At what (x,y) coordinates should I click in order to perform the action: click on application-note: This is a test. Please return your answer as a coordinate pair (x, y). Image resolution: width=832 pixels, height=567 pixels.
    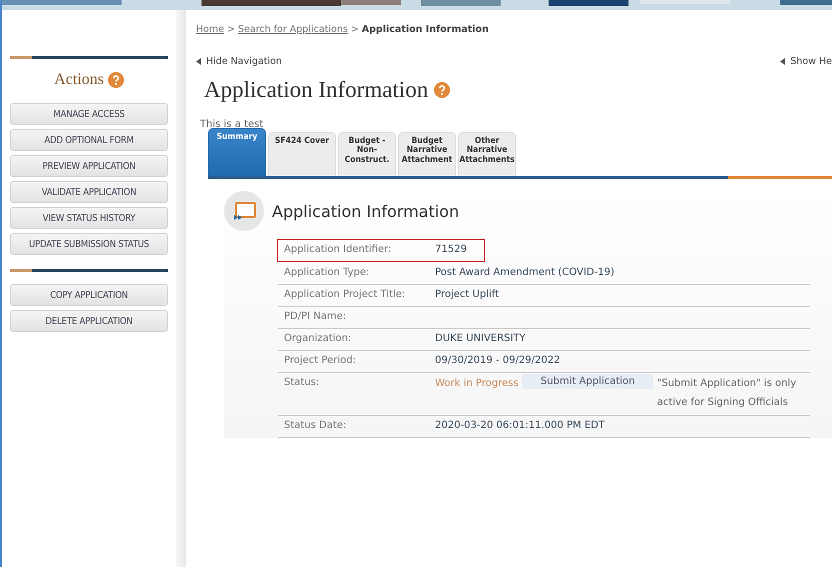
    Looking at the image, I should click on (232, 124).